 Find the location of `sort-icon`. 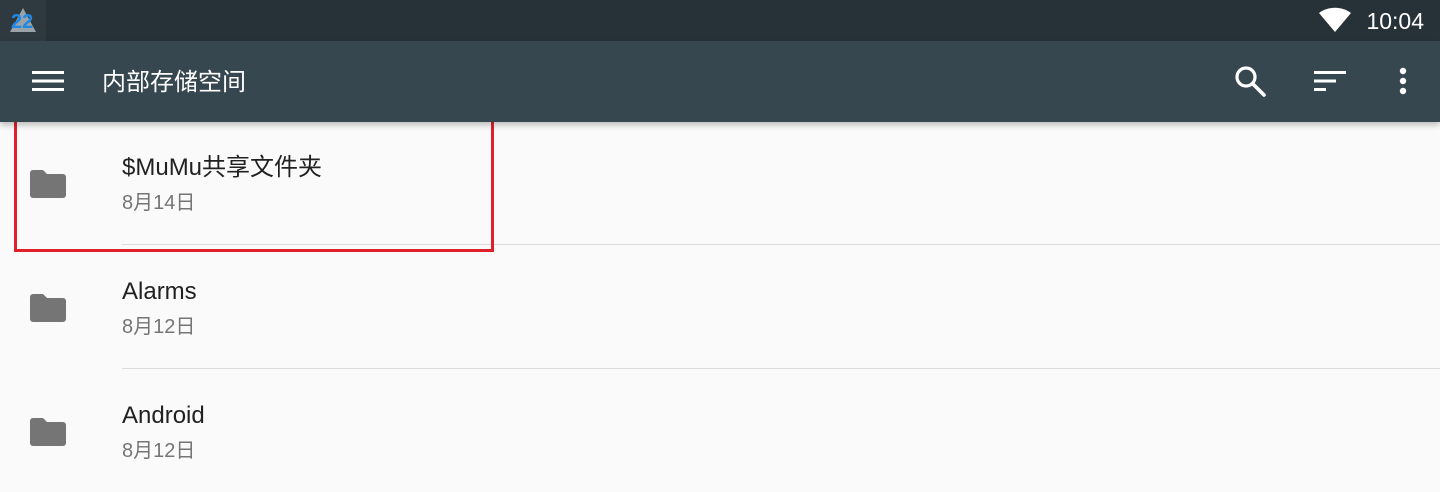

sort-icon is located at coordinates (1330, 81).